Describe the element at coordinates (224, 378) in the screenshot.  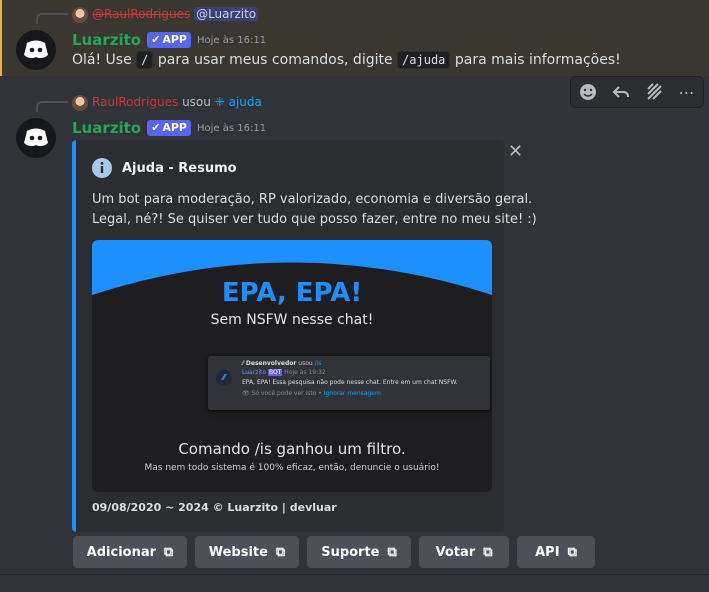
I see `preview-avatar: ⁄⁄` at that location.